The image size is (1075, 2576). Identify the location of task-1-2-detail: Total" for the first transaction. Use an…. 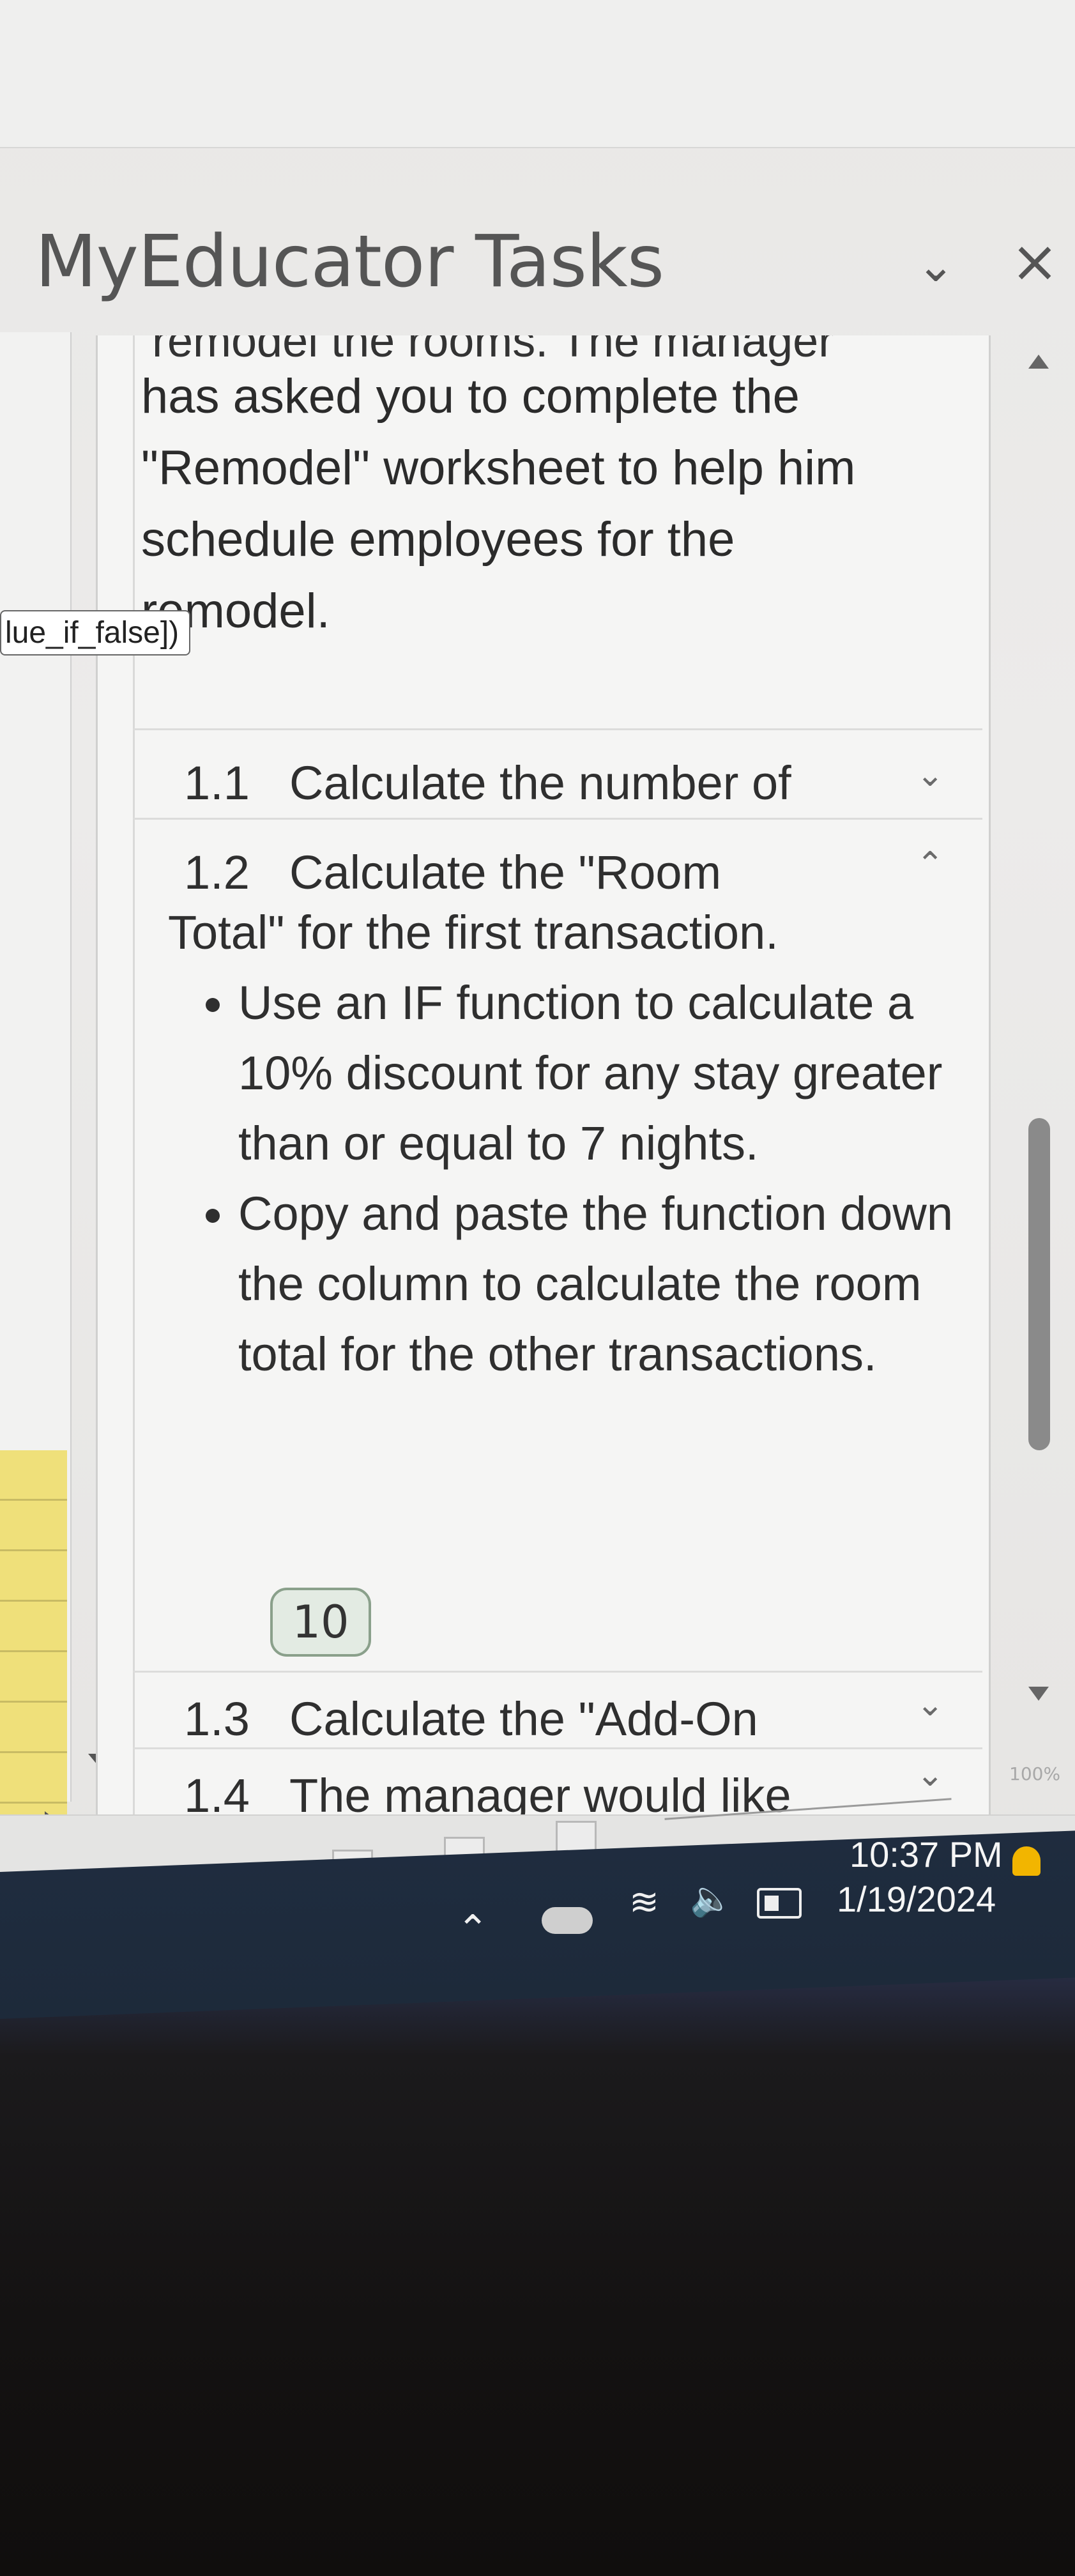
(570, 1144).